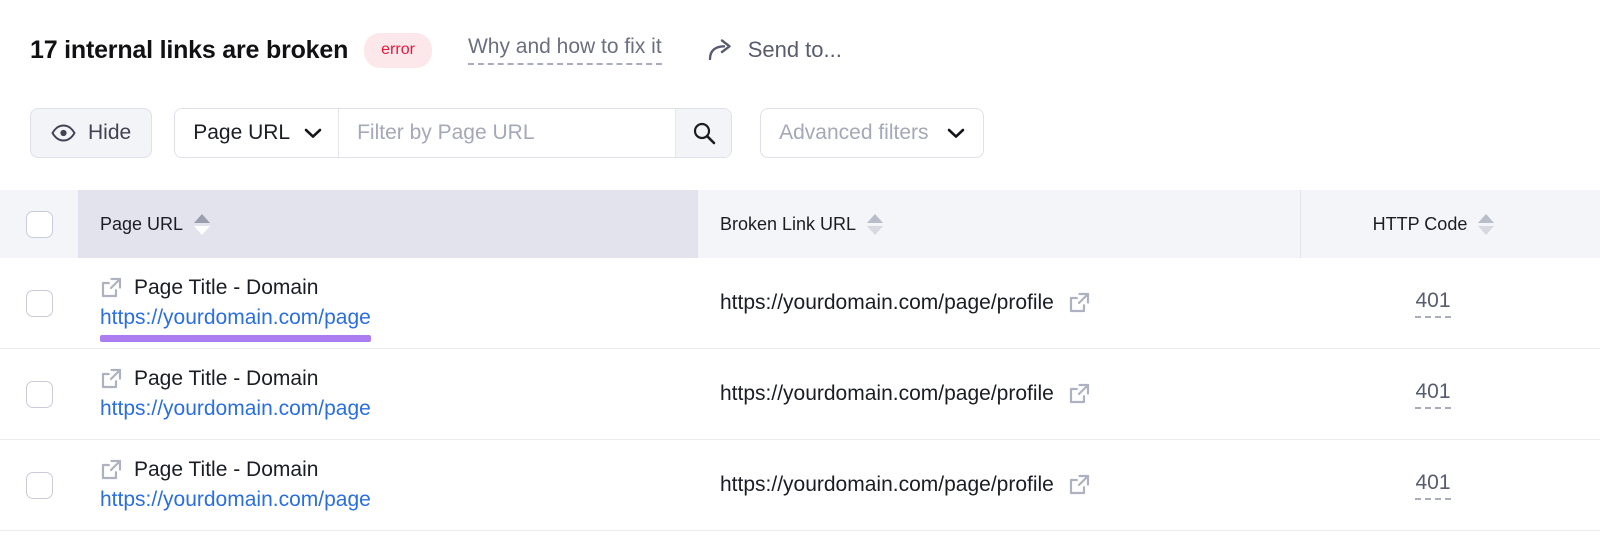  I want to click on search-input, so click(507, 133).